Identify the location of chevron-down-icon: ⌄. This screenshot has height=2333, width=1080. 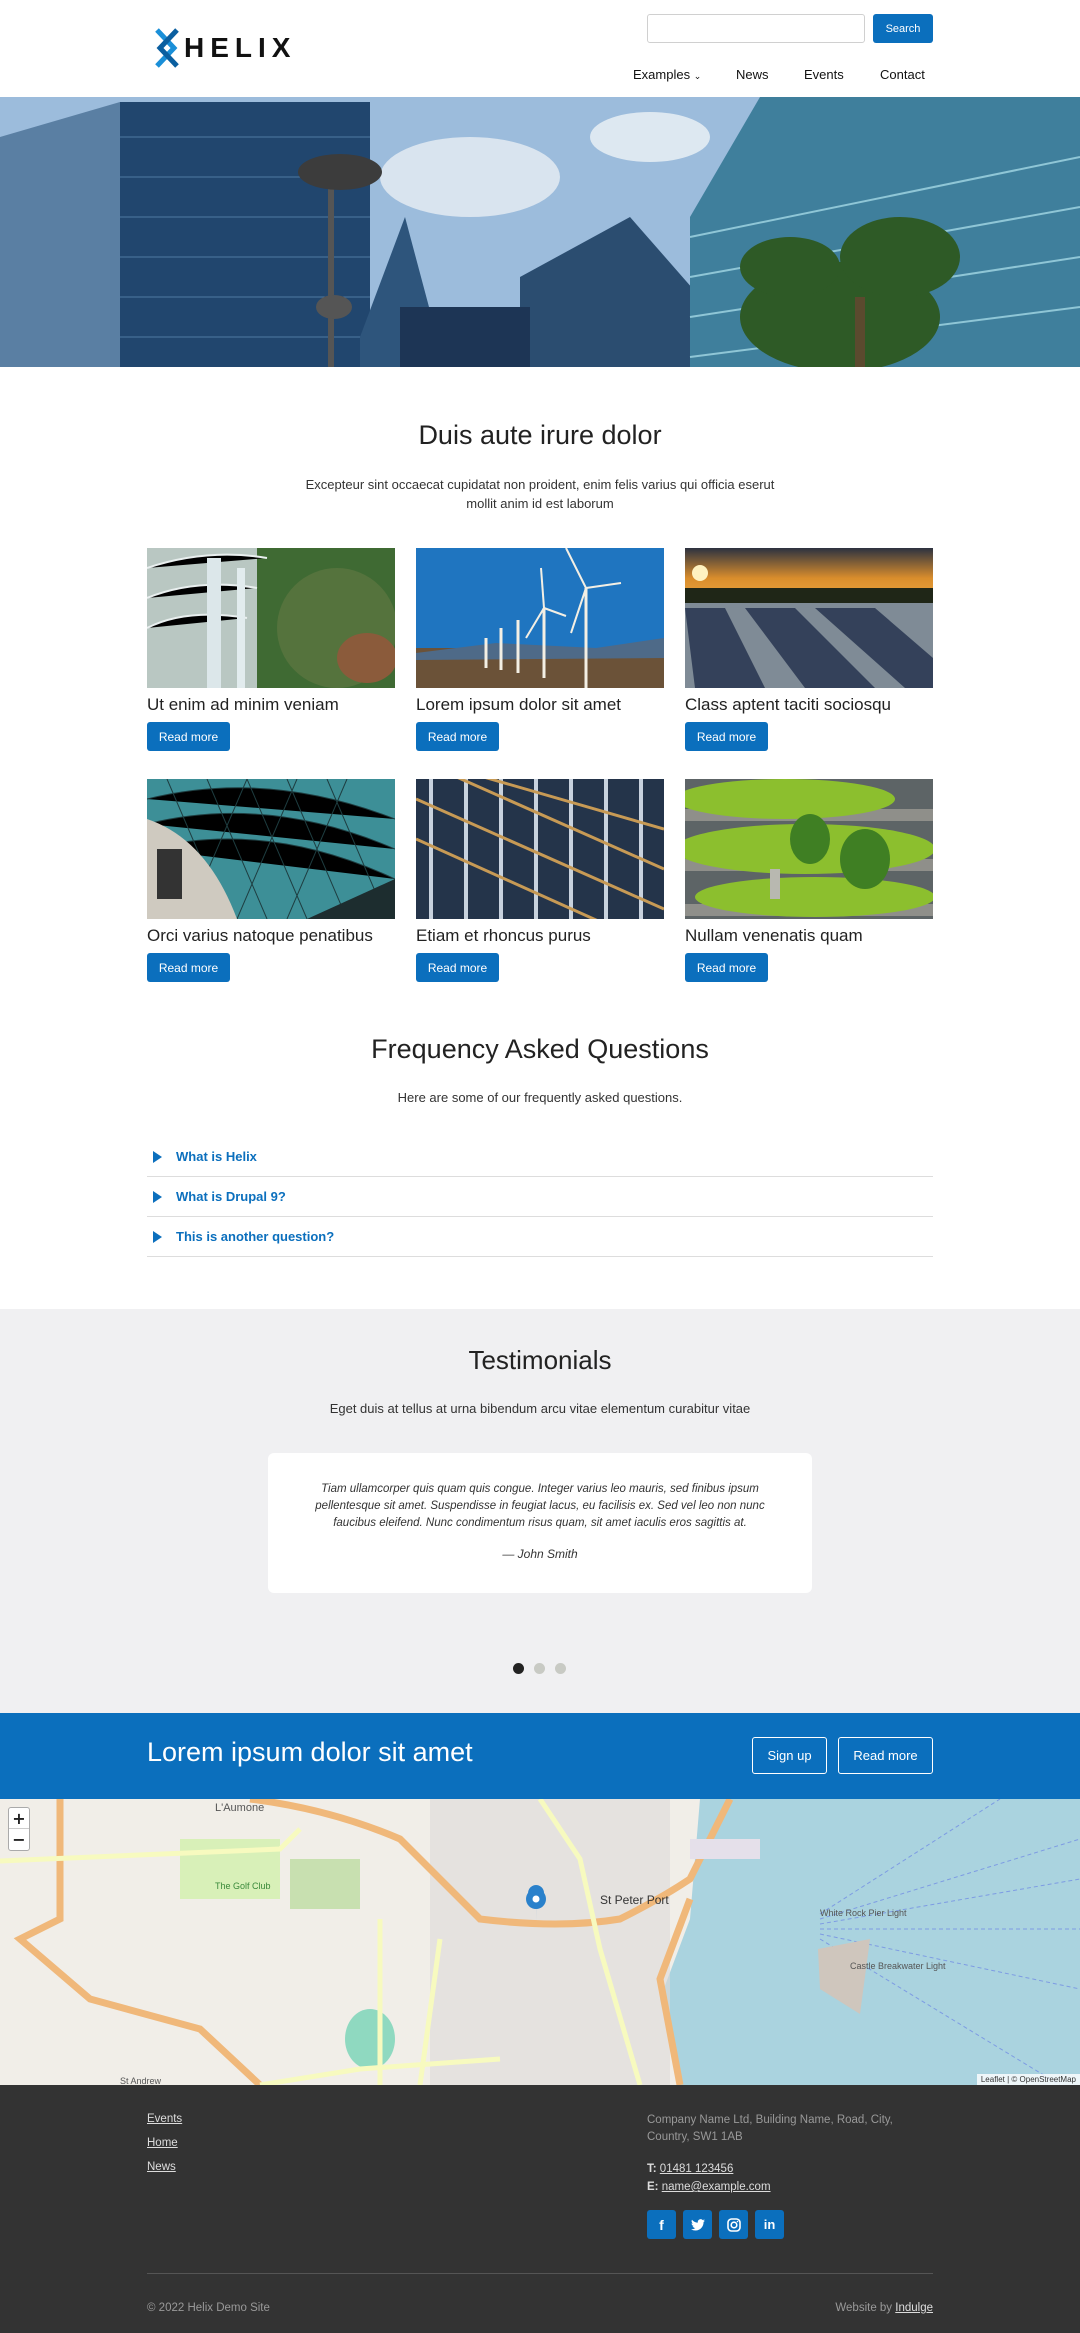
(697, 76).